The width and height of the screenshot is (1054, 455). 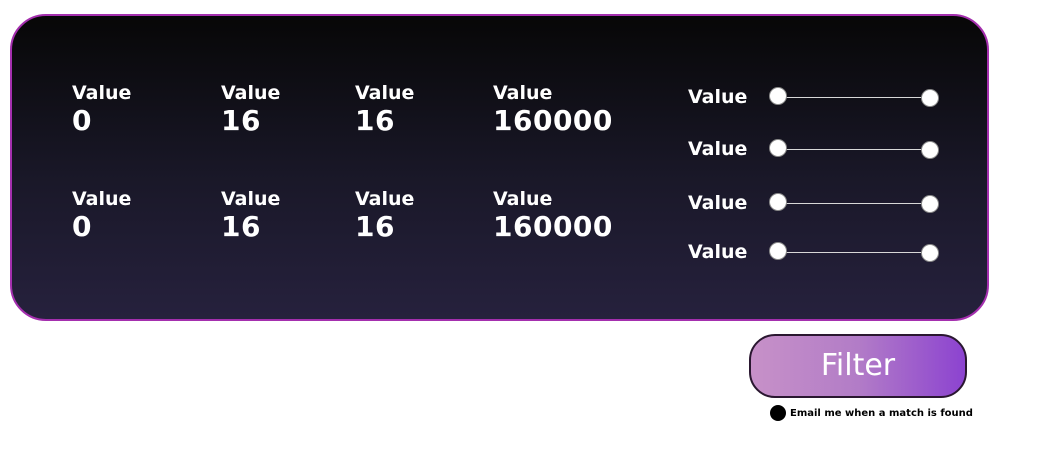 I want to click on range-slider-4: Value, so click(x=818, y=252).